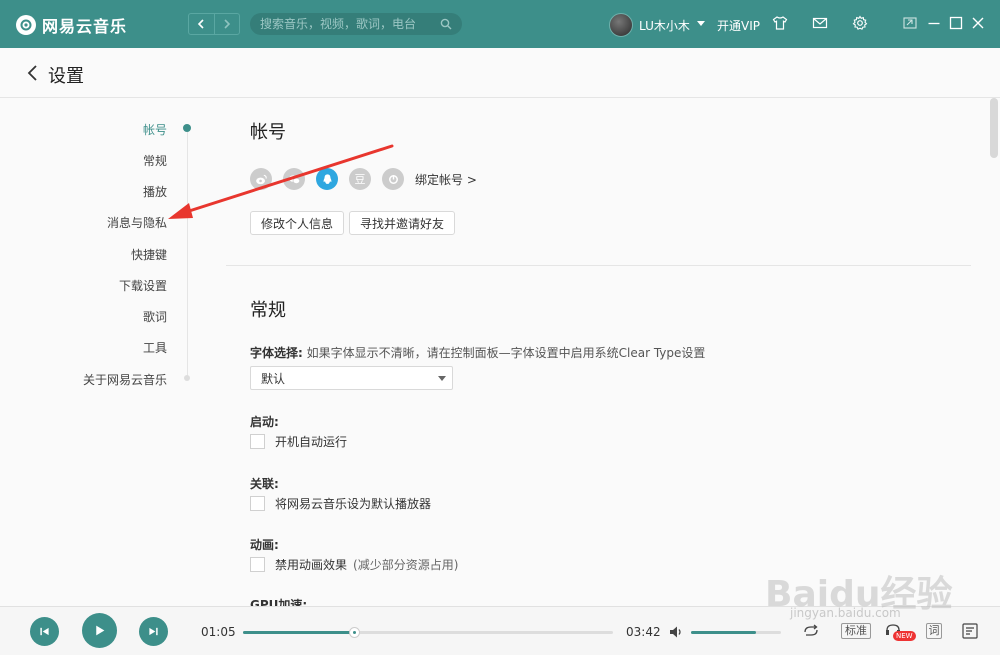 Image resolution: width=1000 pixels, height=655 pixels. Describe the element at coordinates (406, 565) in the screenshot. I see `animation-option-hint: (减少部分资源占用)` at that location.